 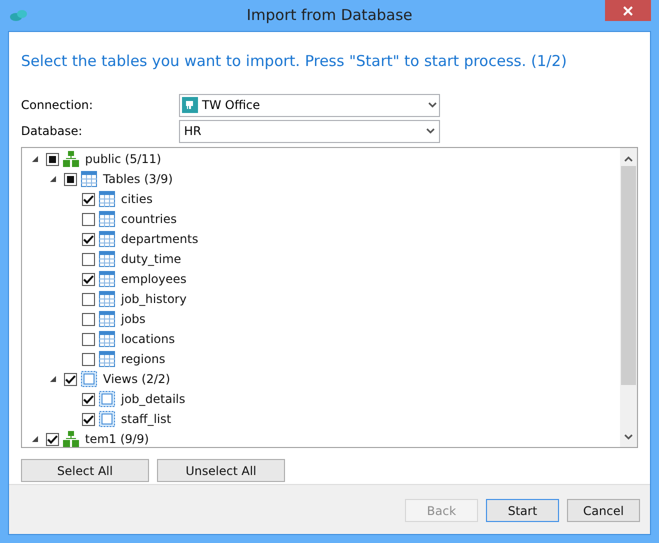 I want to click on dialog-button: Cancel, so click(x=603, y=510).